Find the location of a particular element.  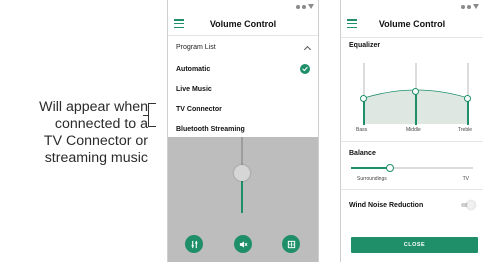

balance-title: Balance is located at coordinates (362, 153).